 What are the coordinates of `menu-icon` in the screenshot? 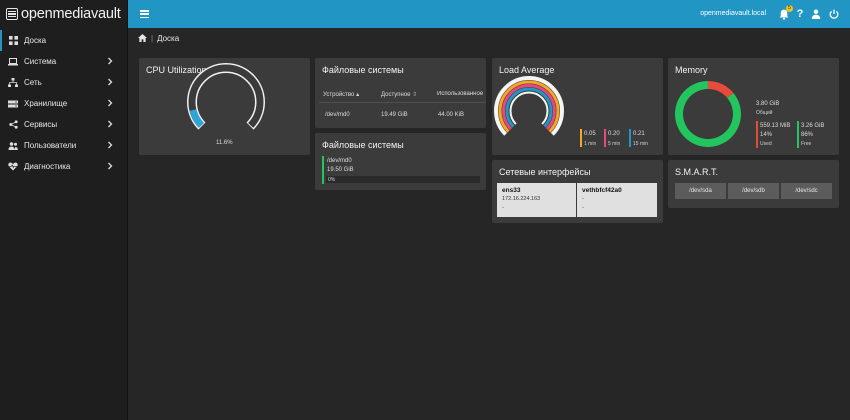 It's located at (144, 14).